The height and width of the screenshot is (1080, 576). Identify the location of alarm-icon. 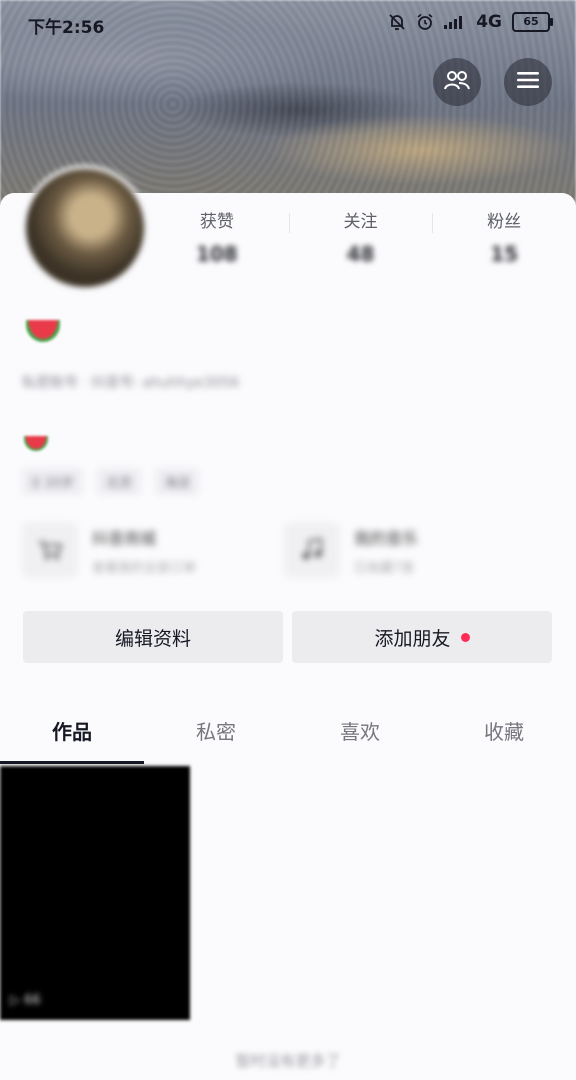
(425, 22).